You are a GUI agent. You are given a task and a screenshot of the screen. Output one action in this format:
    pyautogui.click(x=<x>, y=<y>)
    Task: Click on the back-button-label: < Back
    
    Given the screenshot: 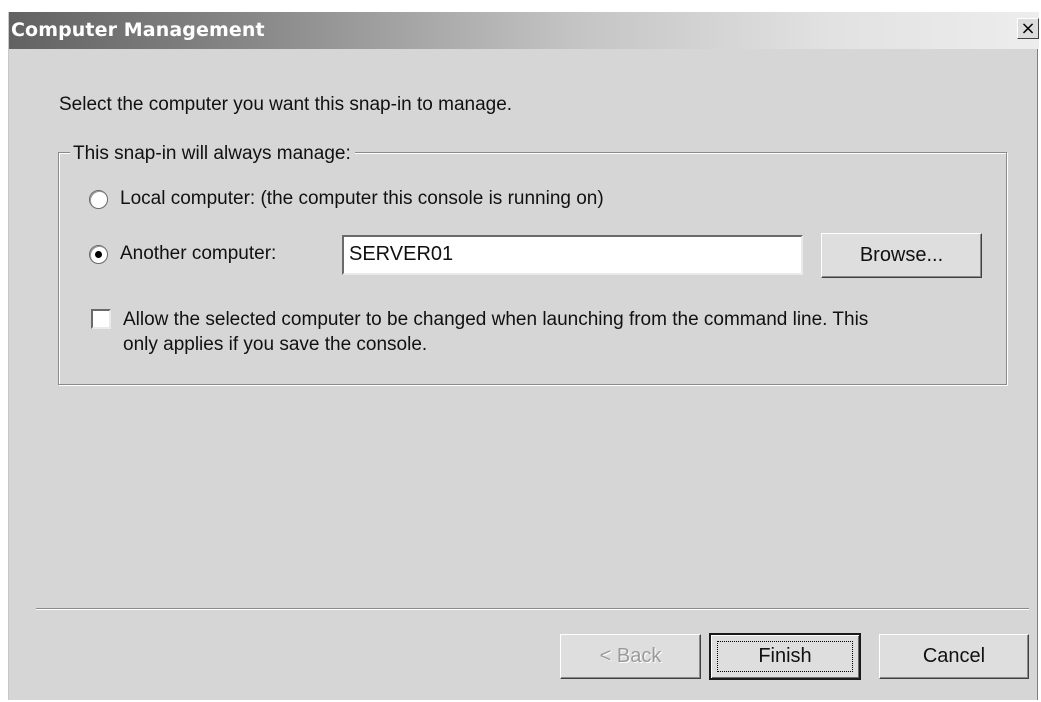 What is the action you would take?
    pyautogui.click(x=630, y=656)
    